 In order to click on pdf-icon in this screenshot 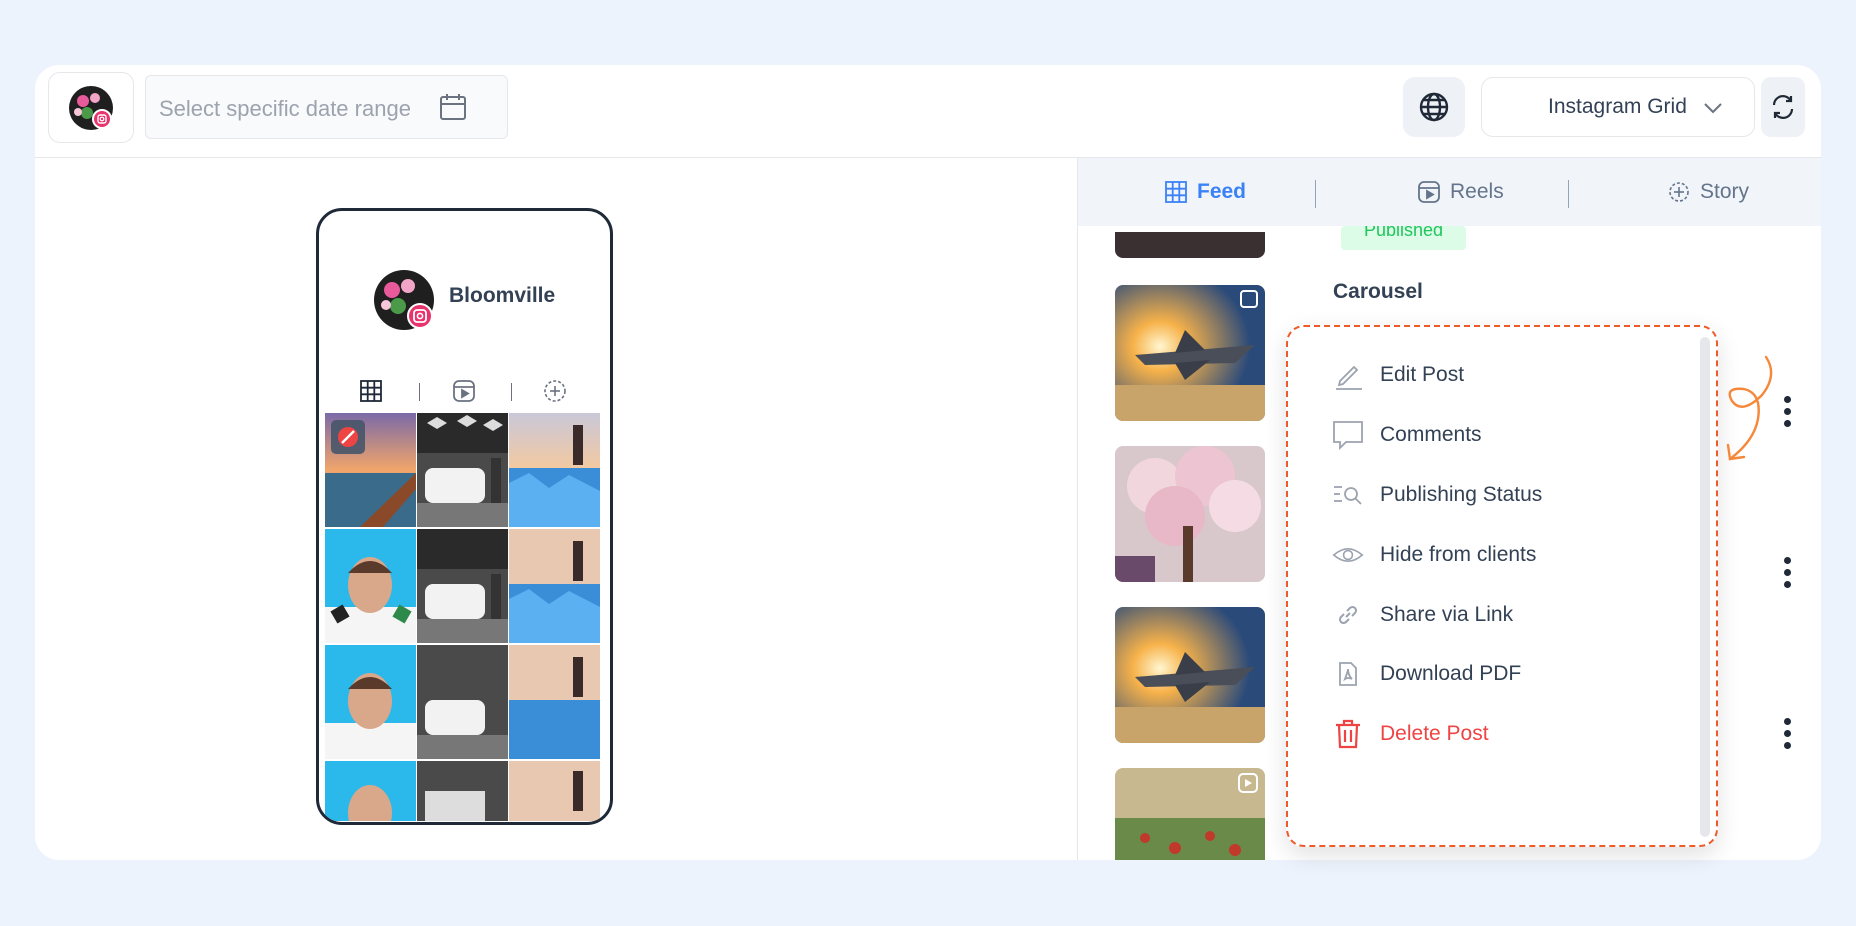, I will do `click(1348, 674)`.